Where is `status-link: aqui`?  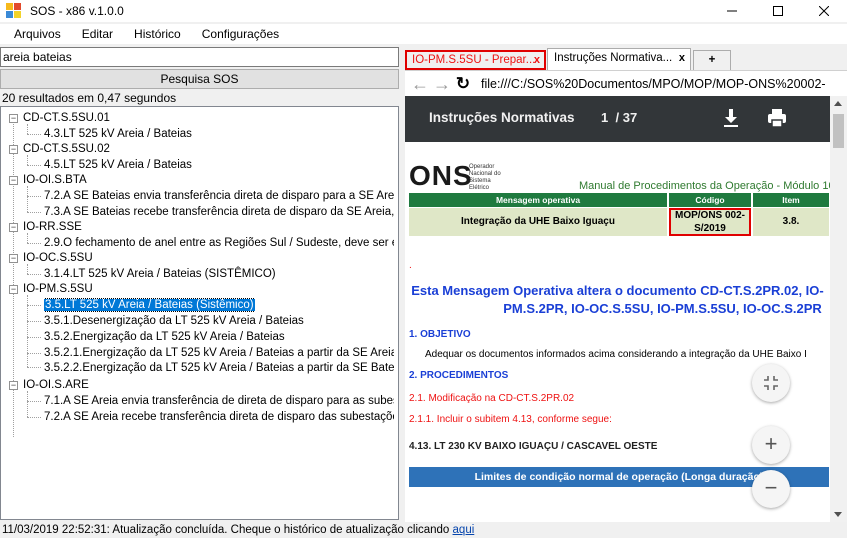 status-link: aqui is located at coordinates (464, 530).